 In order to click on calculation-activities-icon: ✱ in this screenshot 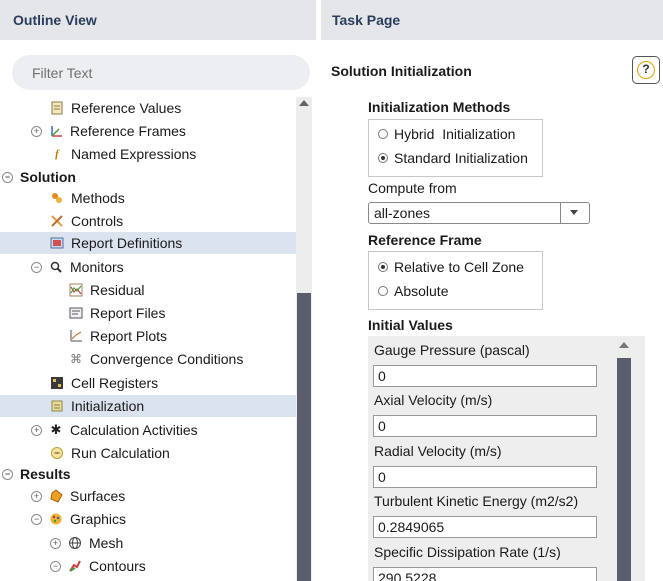, I will do `click(56, 429)`.